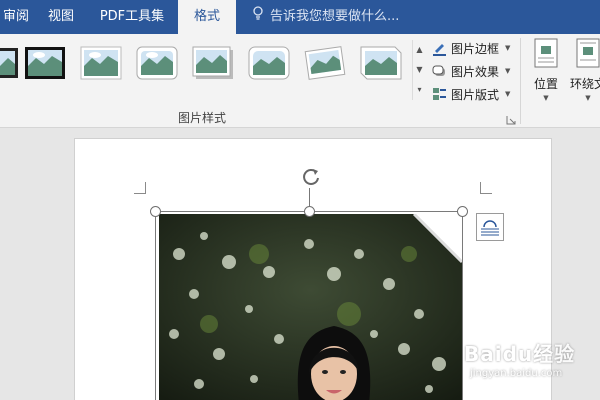 This screenshot has height=400, width=600. I want to click on resize-handle-top-right, so click(462, 211).